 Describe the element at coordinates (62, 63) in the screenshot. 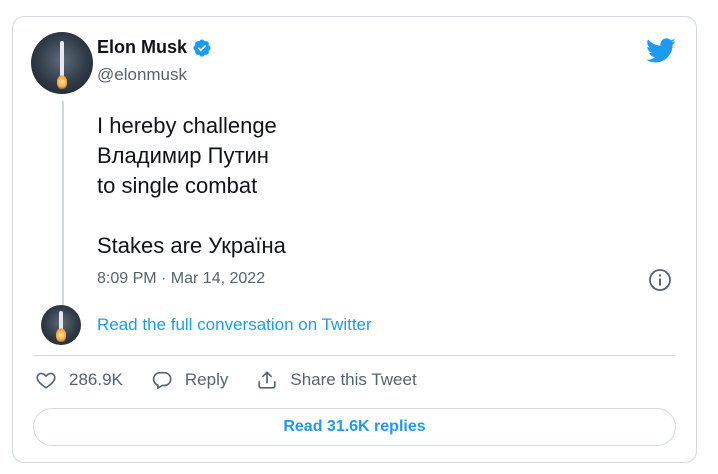

I see `author-avatar` at that location.